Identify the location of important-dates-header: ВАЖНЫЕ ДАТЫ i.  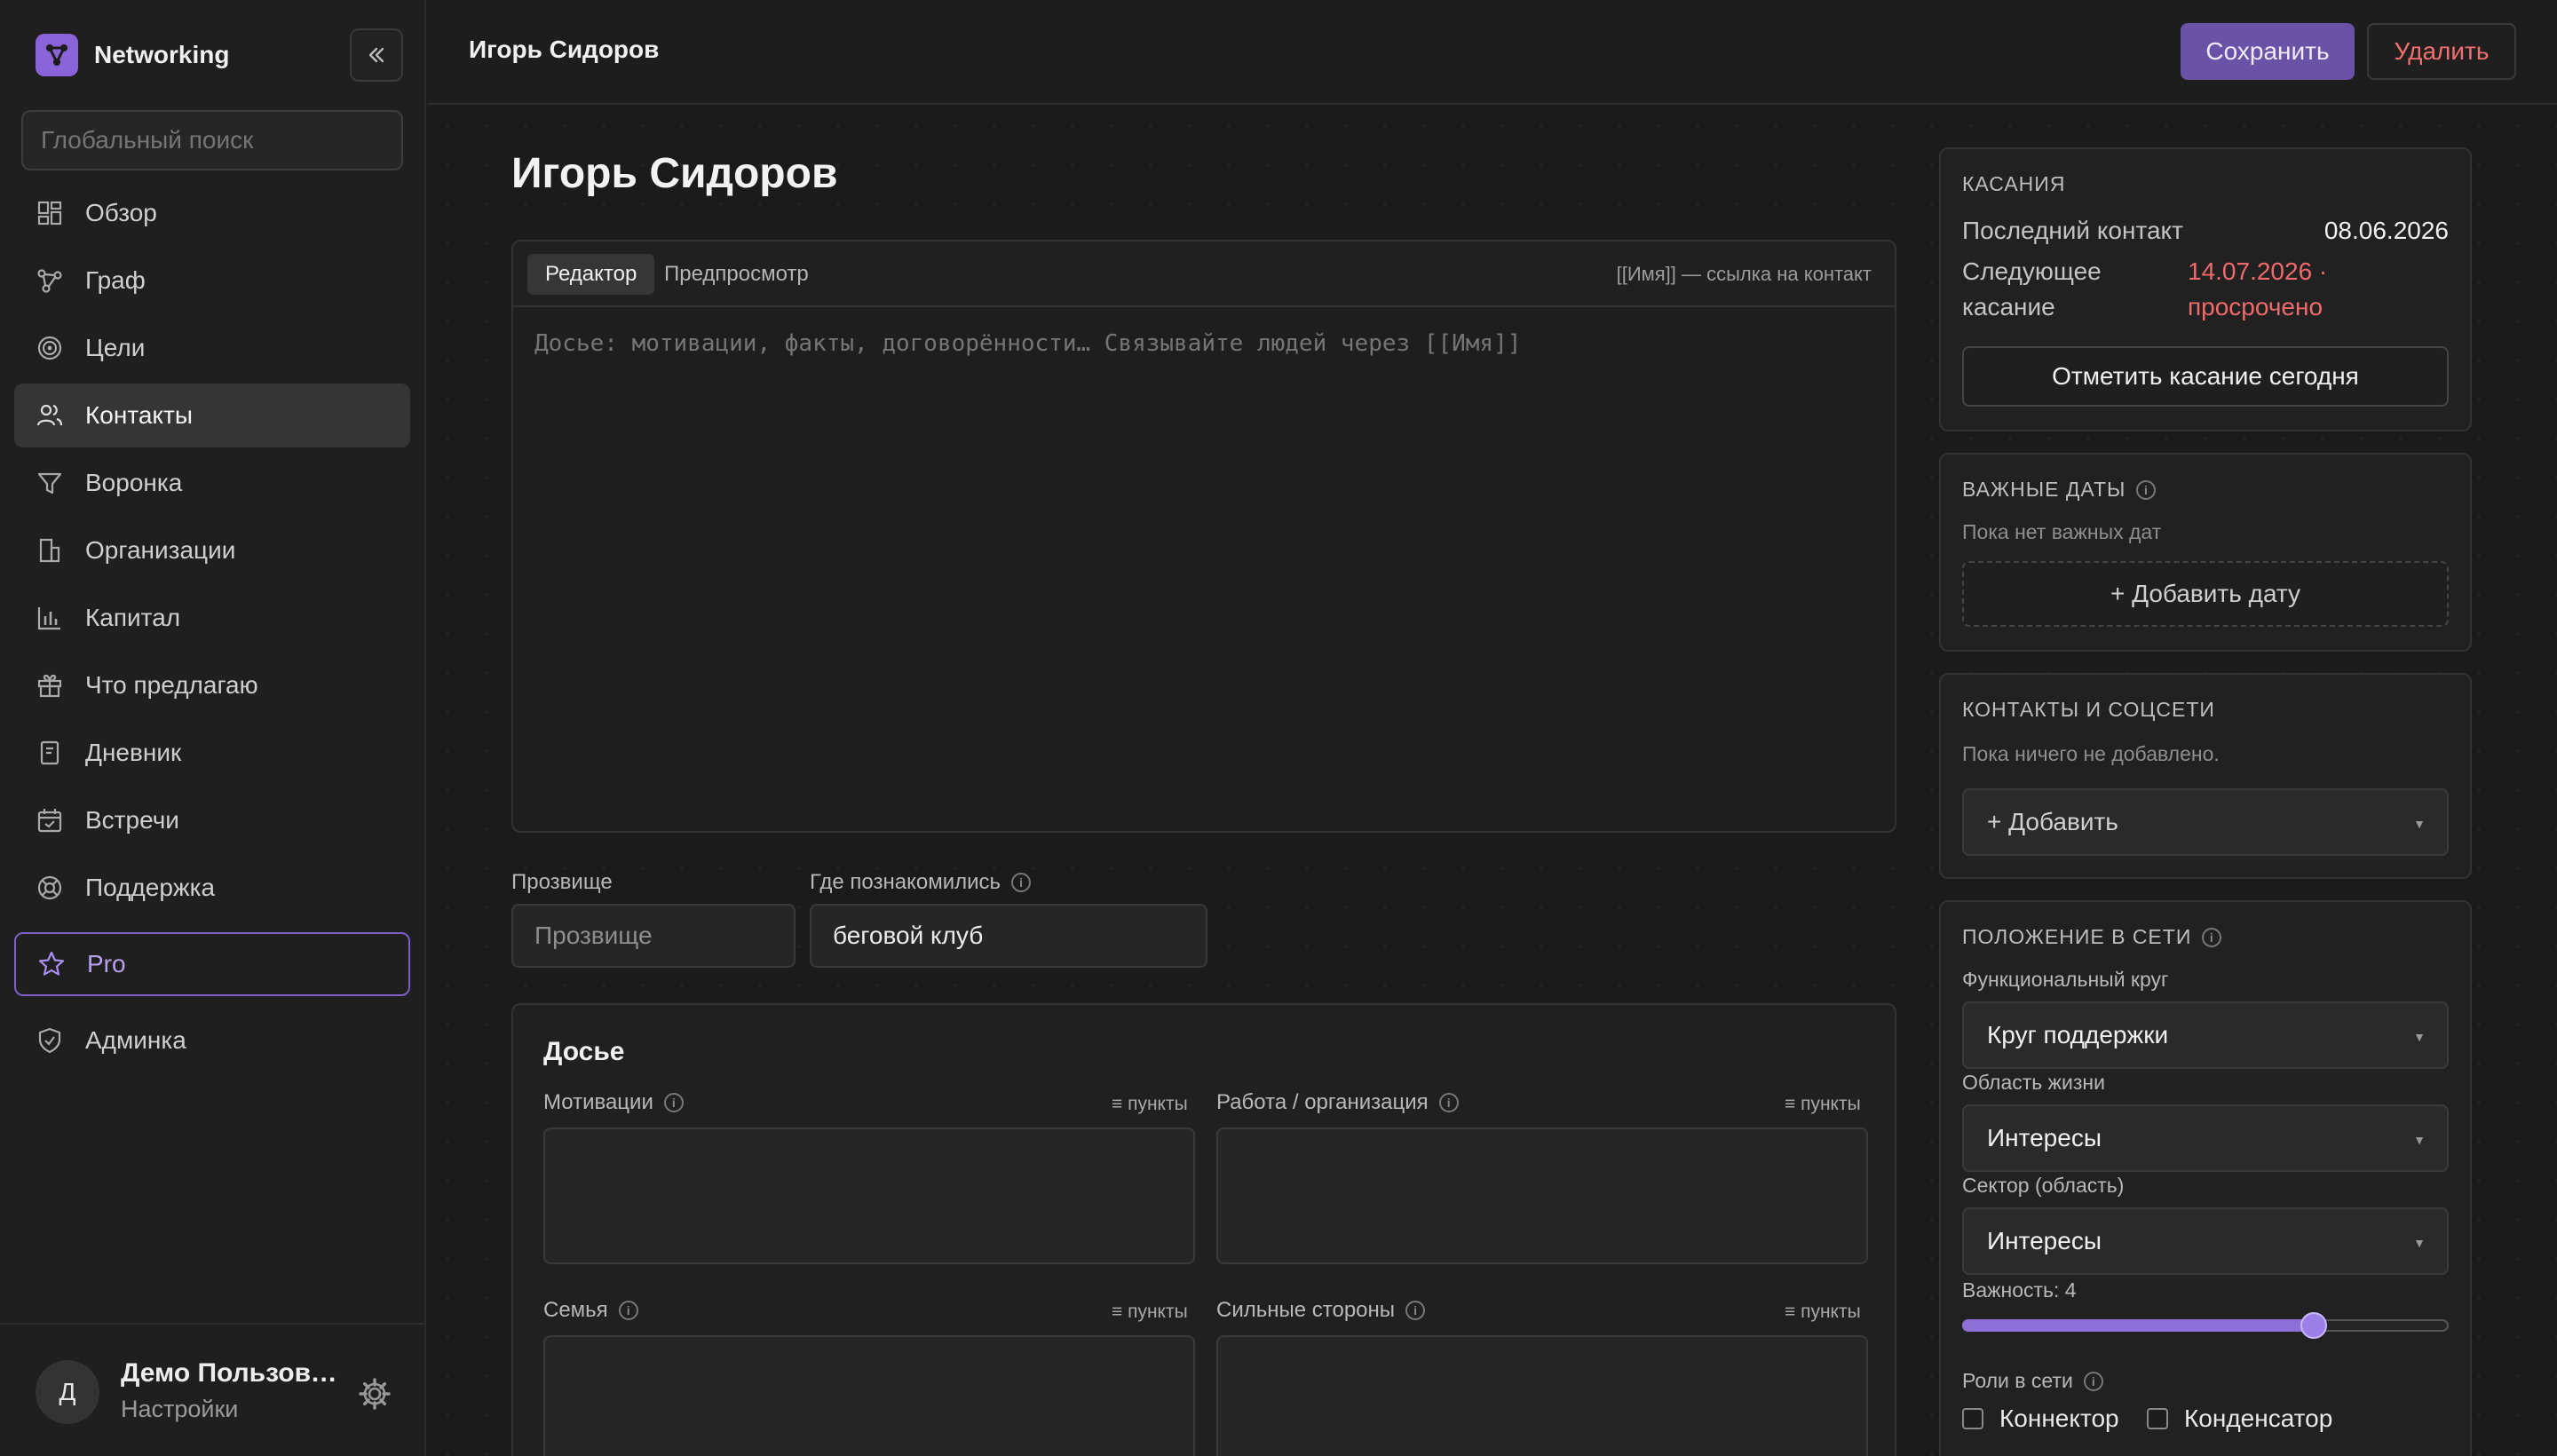
(2059, 490).